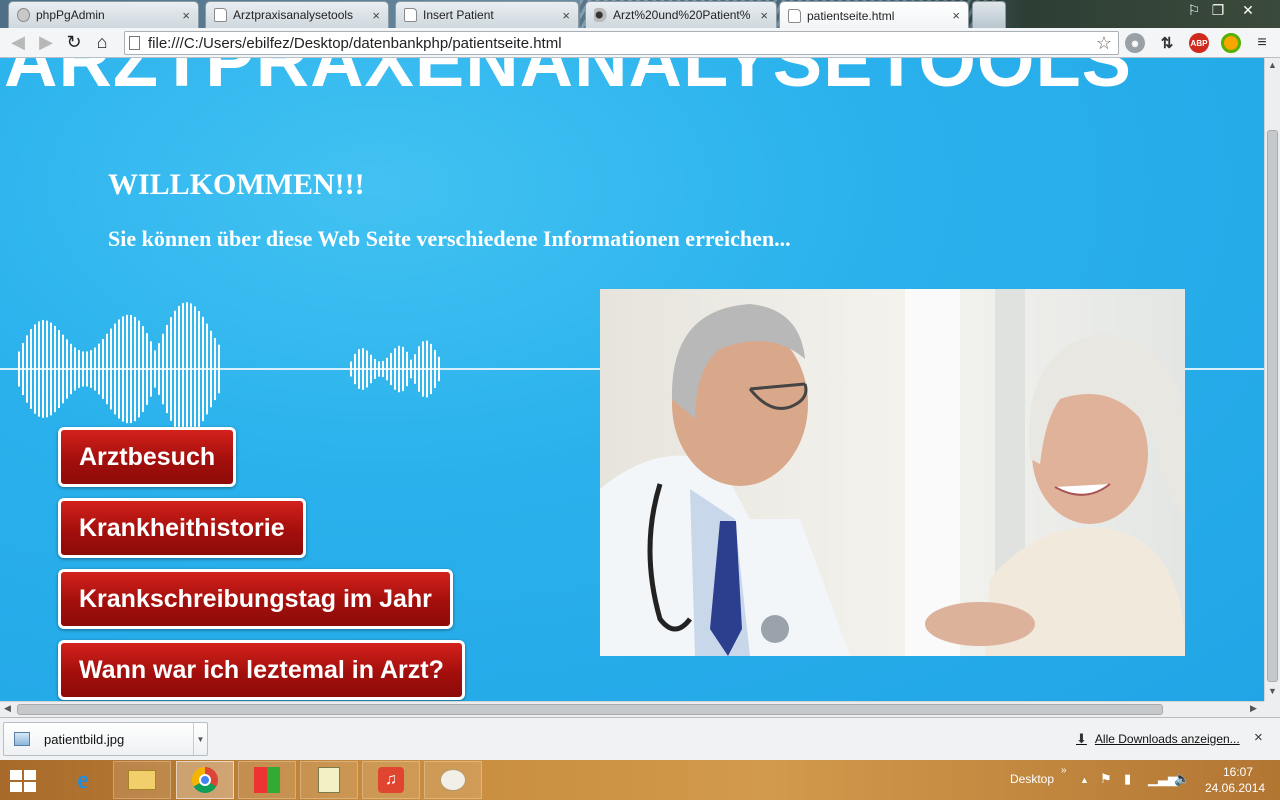 The width and height of the screenshot is (1280, 800). What do you see at coordinates (24, 781) in the screenshot?
I see `windows-start-icon` at bounding box center [24, 781].